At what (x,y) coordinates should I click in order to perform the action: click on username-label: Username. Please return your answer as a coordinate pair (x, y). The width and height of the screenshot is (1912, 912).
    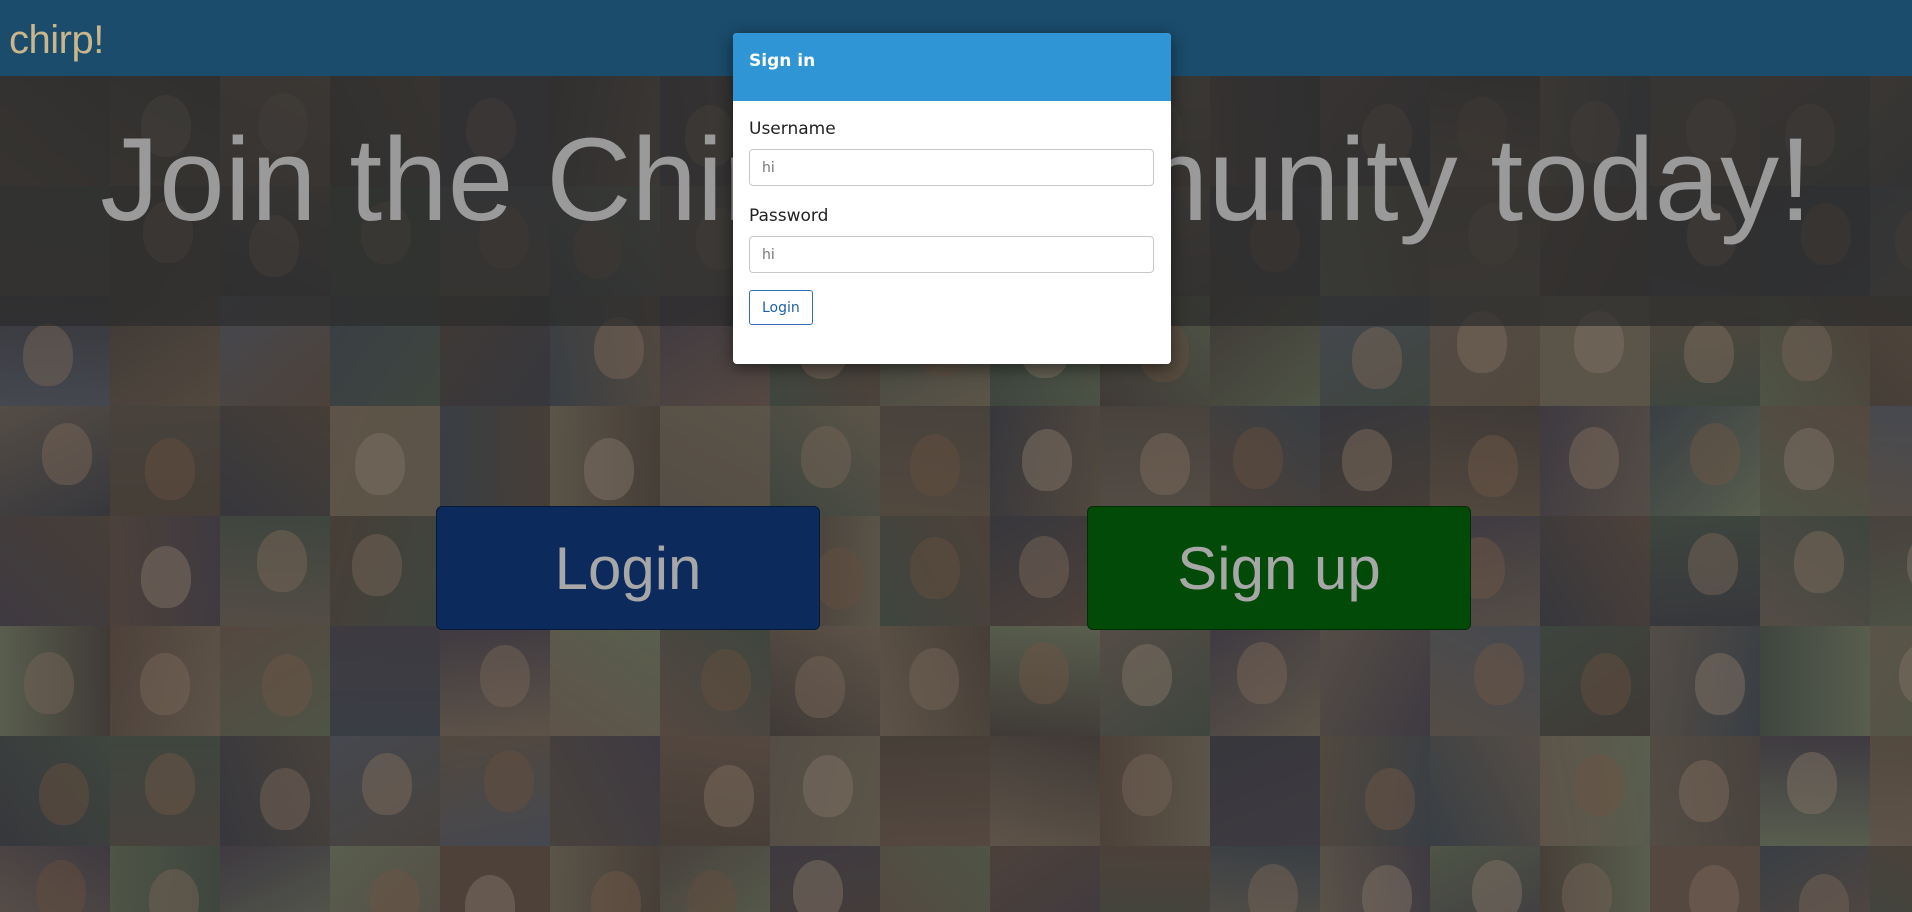
    Looking at the image, I should click on (792, 129).